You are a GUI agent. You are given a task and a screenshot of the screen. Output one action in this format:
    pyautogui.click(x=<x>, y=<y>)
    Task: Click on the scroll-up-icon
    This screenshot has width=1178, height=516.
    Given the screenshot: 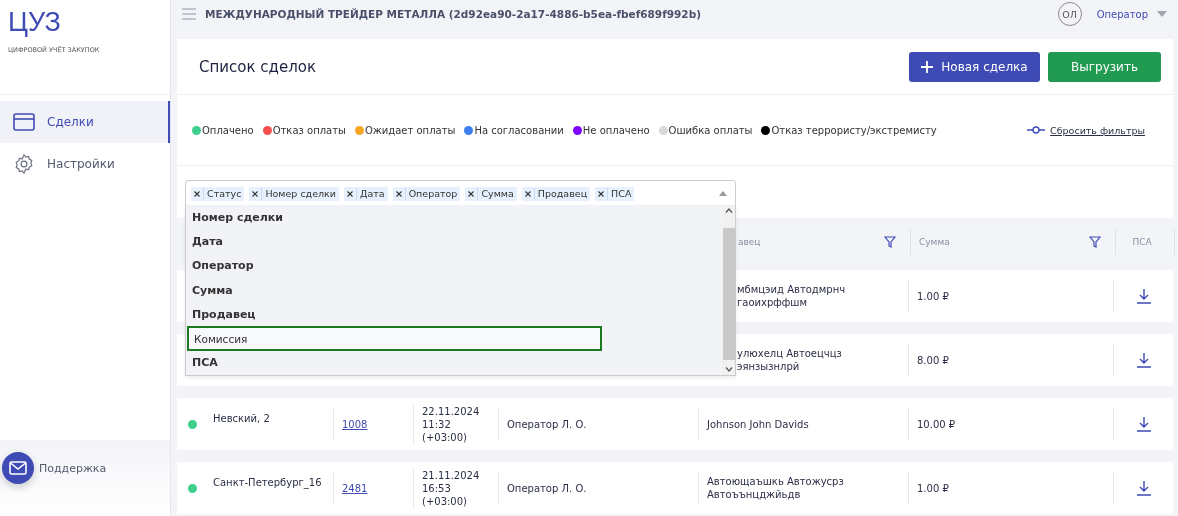 What is the action you would take?
    pyautogui.click(x=728, y=210)
    